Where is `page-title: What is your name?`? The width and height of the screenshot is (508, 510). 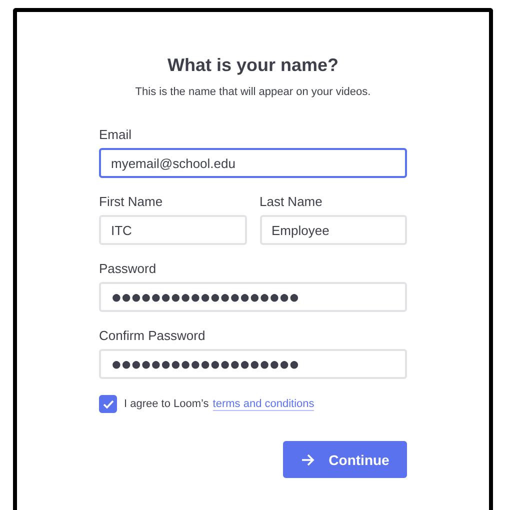 page-title: What is your name? is located at coordinates (253, 65).